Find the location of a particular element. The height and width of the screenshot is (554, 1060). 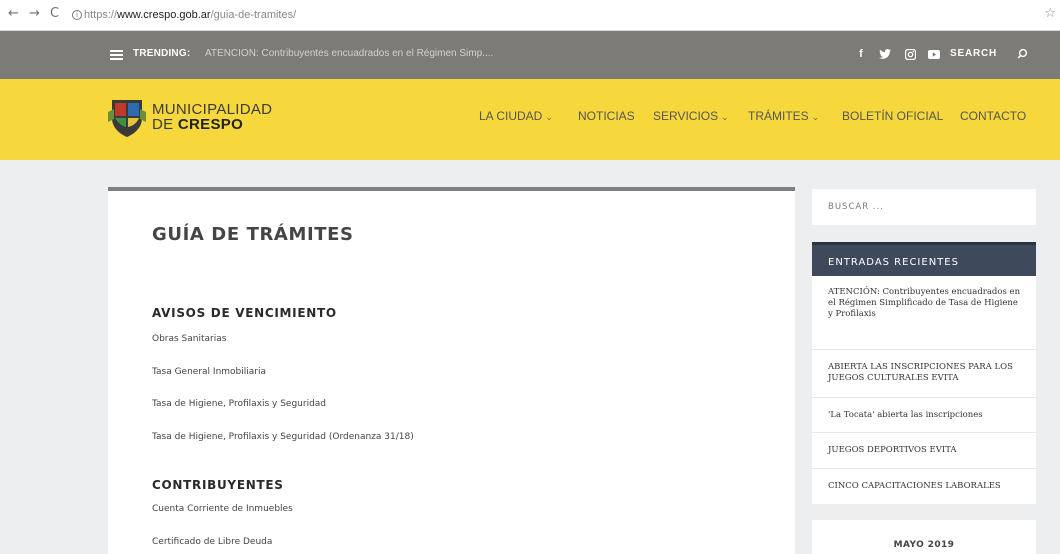

section-heading-contribuyentes: CONTRIBUYENTES is located at coordinates (218, 485).